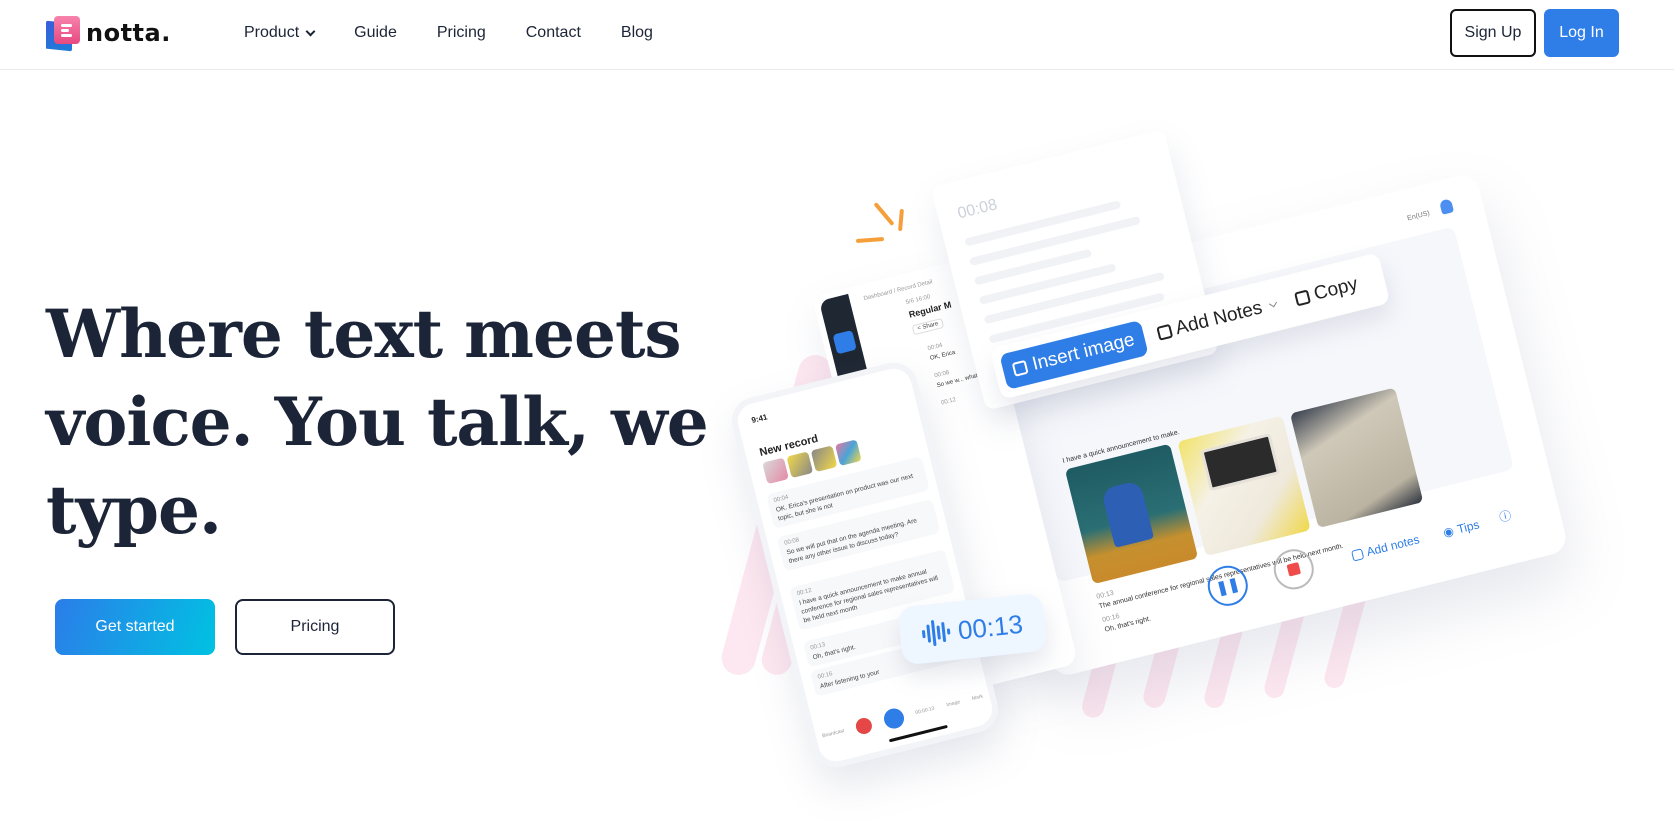 This screenshot has width=1674, height=834. I want to click on tips-link: ◉ Tips, so click(1461, 528).